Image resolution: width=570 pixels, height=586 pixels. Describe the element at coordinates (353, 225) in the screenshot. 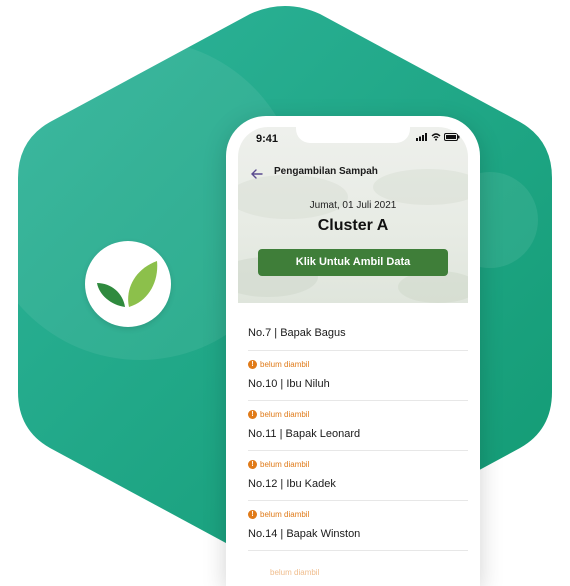

I see `cluster-name: Cluster A` at that location.